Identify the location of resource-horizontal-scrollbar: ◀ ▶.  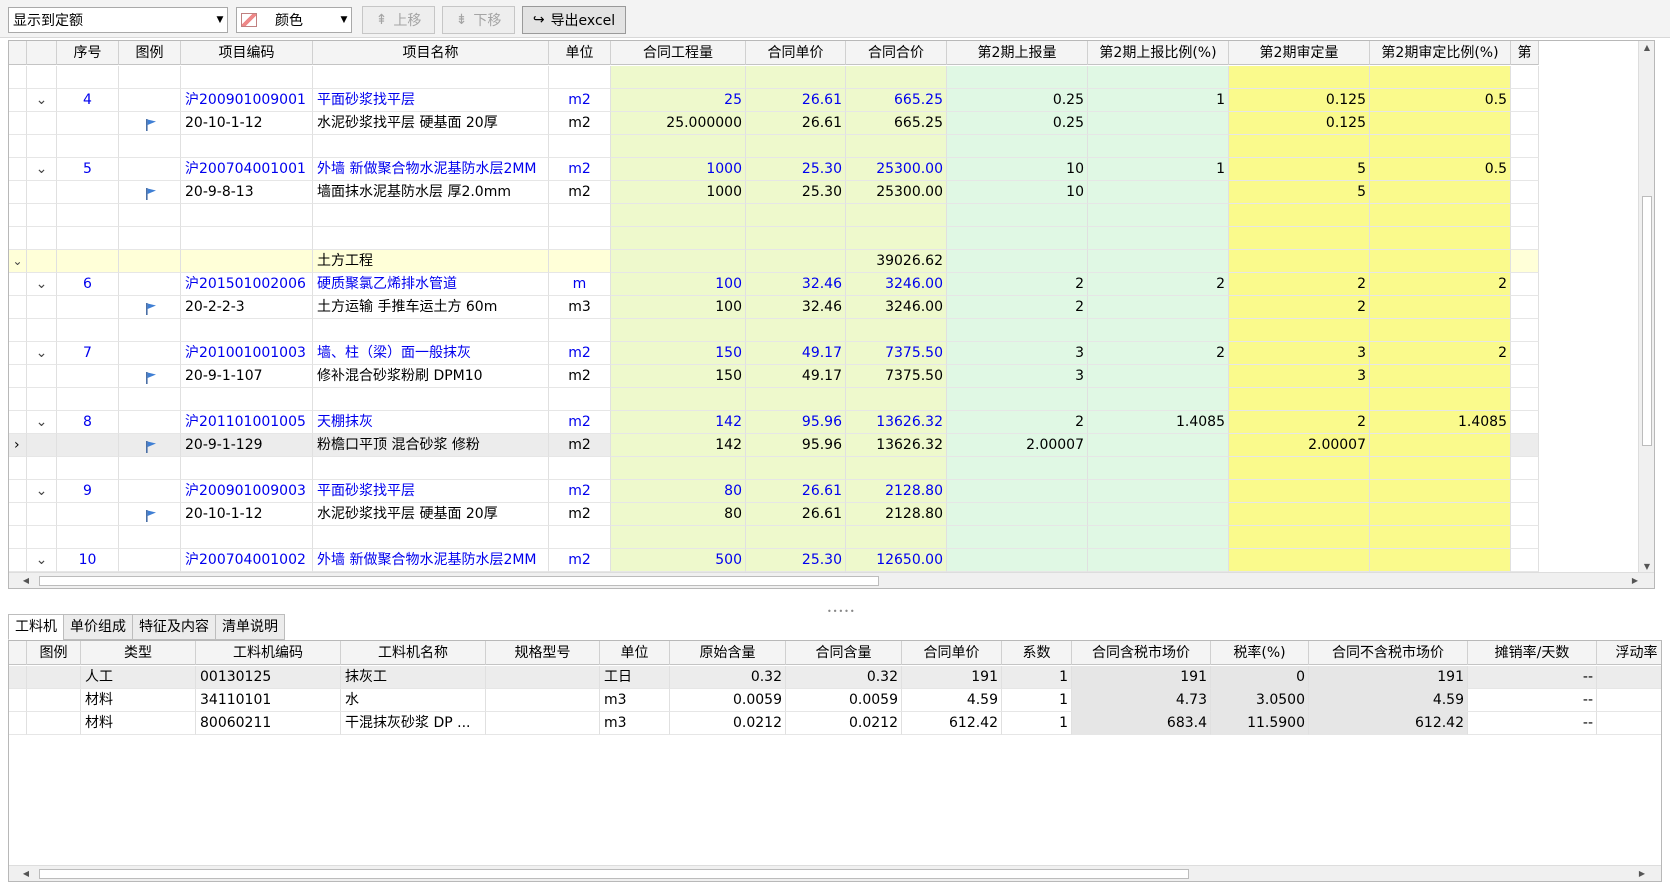
(835, 873).